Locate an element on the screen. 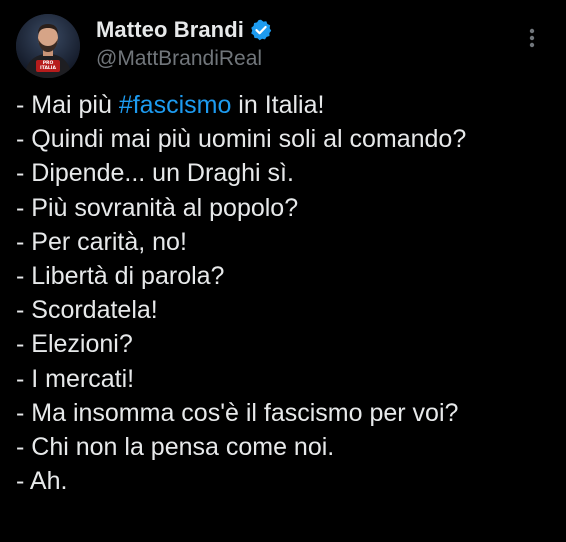 This screenshot has width=566, height=542. tweet-line: - Elezioni? is located at coordinates (74, 344).